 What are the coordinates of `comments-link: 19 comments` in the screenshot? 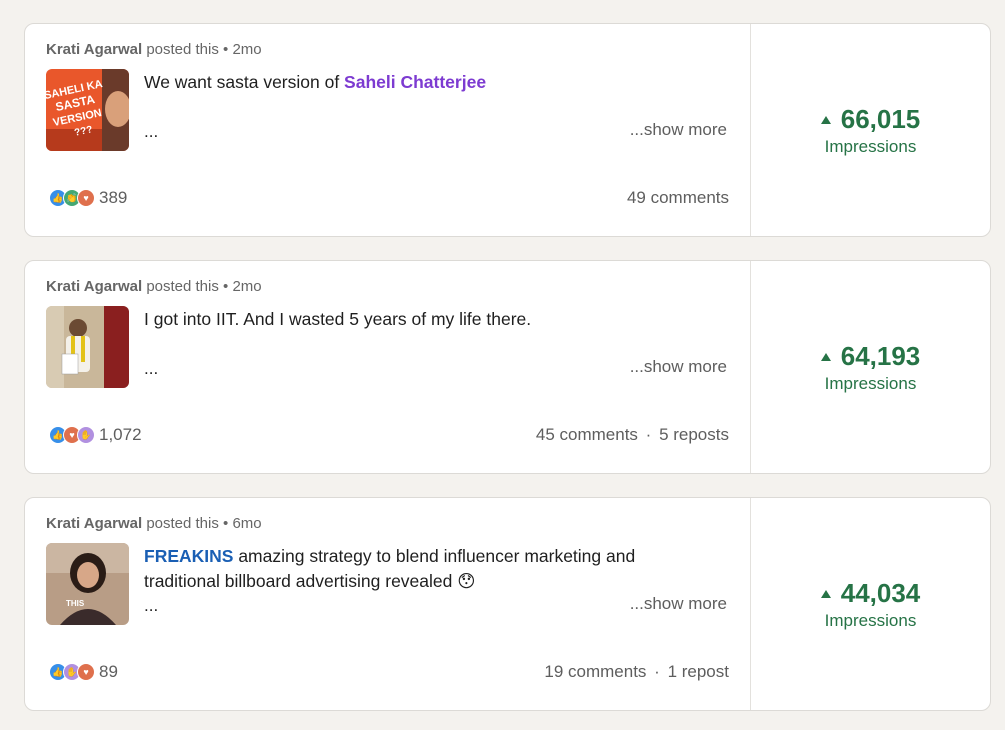 It's located at (595, 671).